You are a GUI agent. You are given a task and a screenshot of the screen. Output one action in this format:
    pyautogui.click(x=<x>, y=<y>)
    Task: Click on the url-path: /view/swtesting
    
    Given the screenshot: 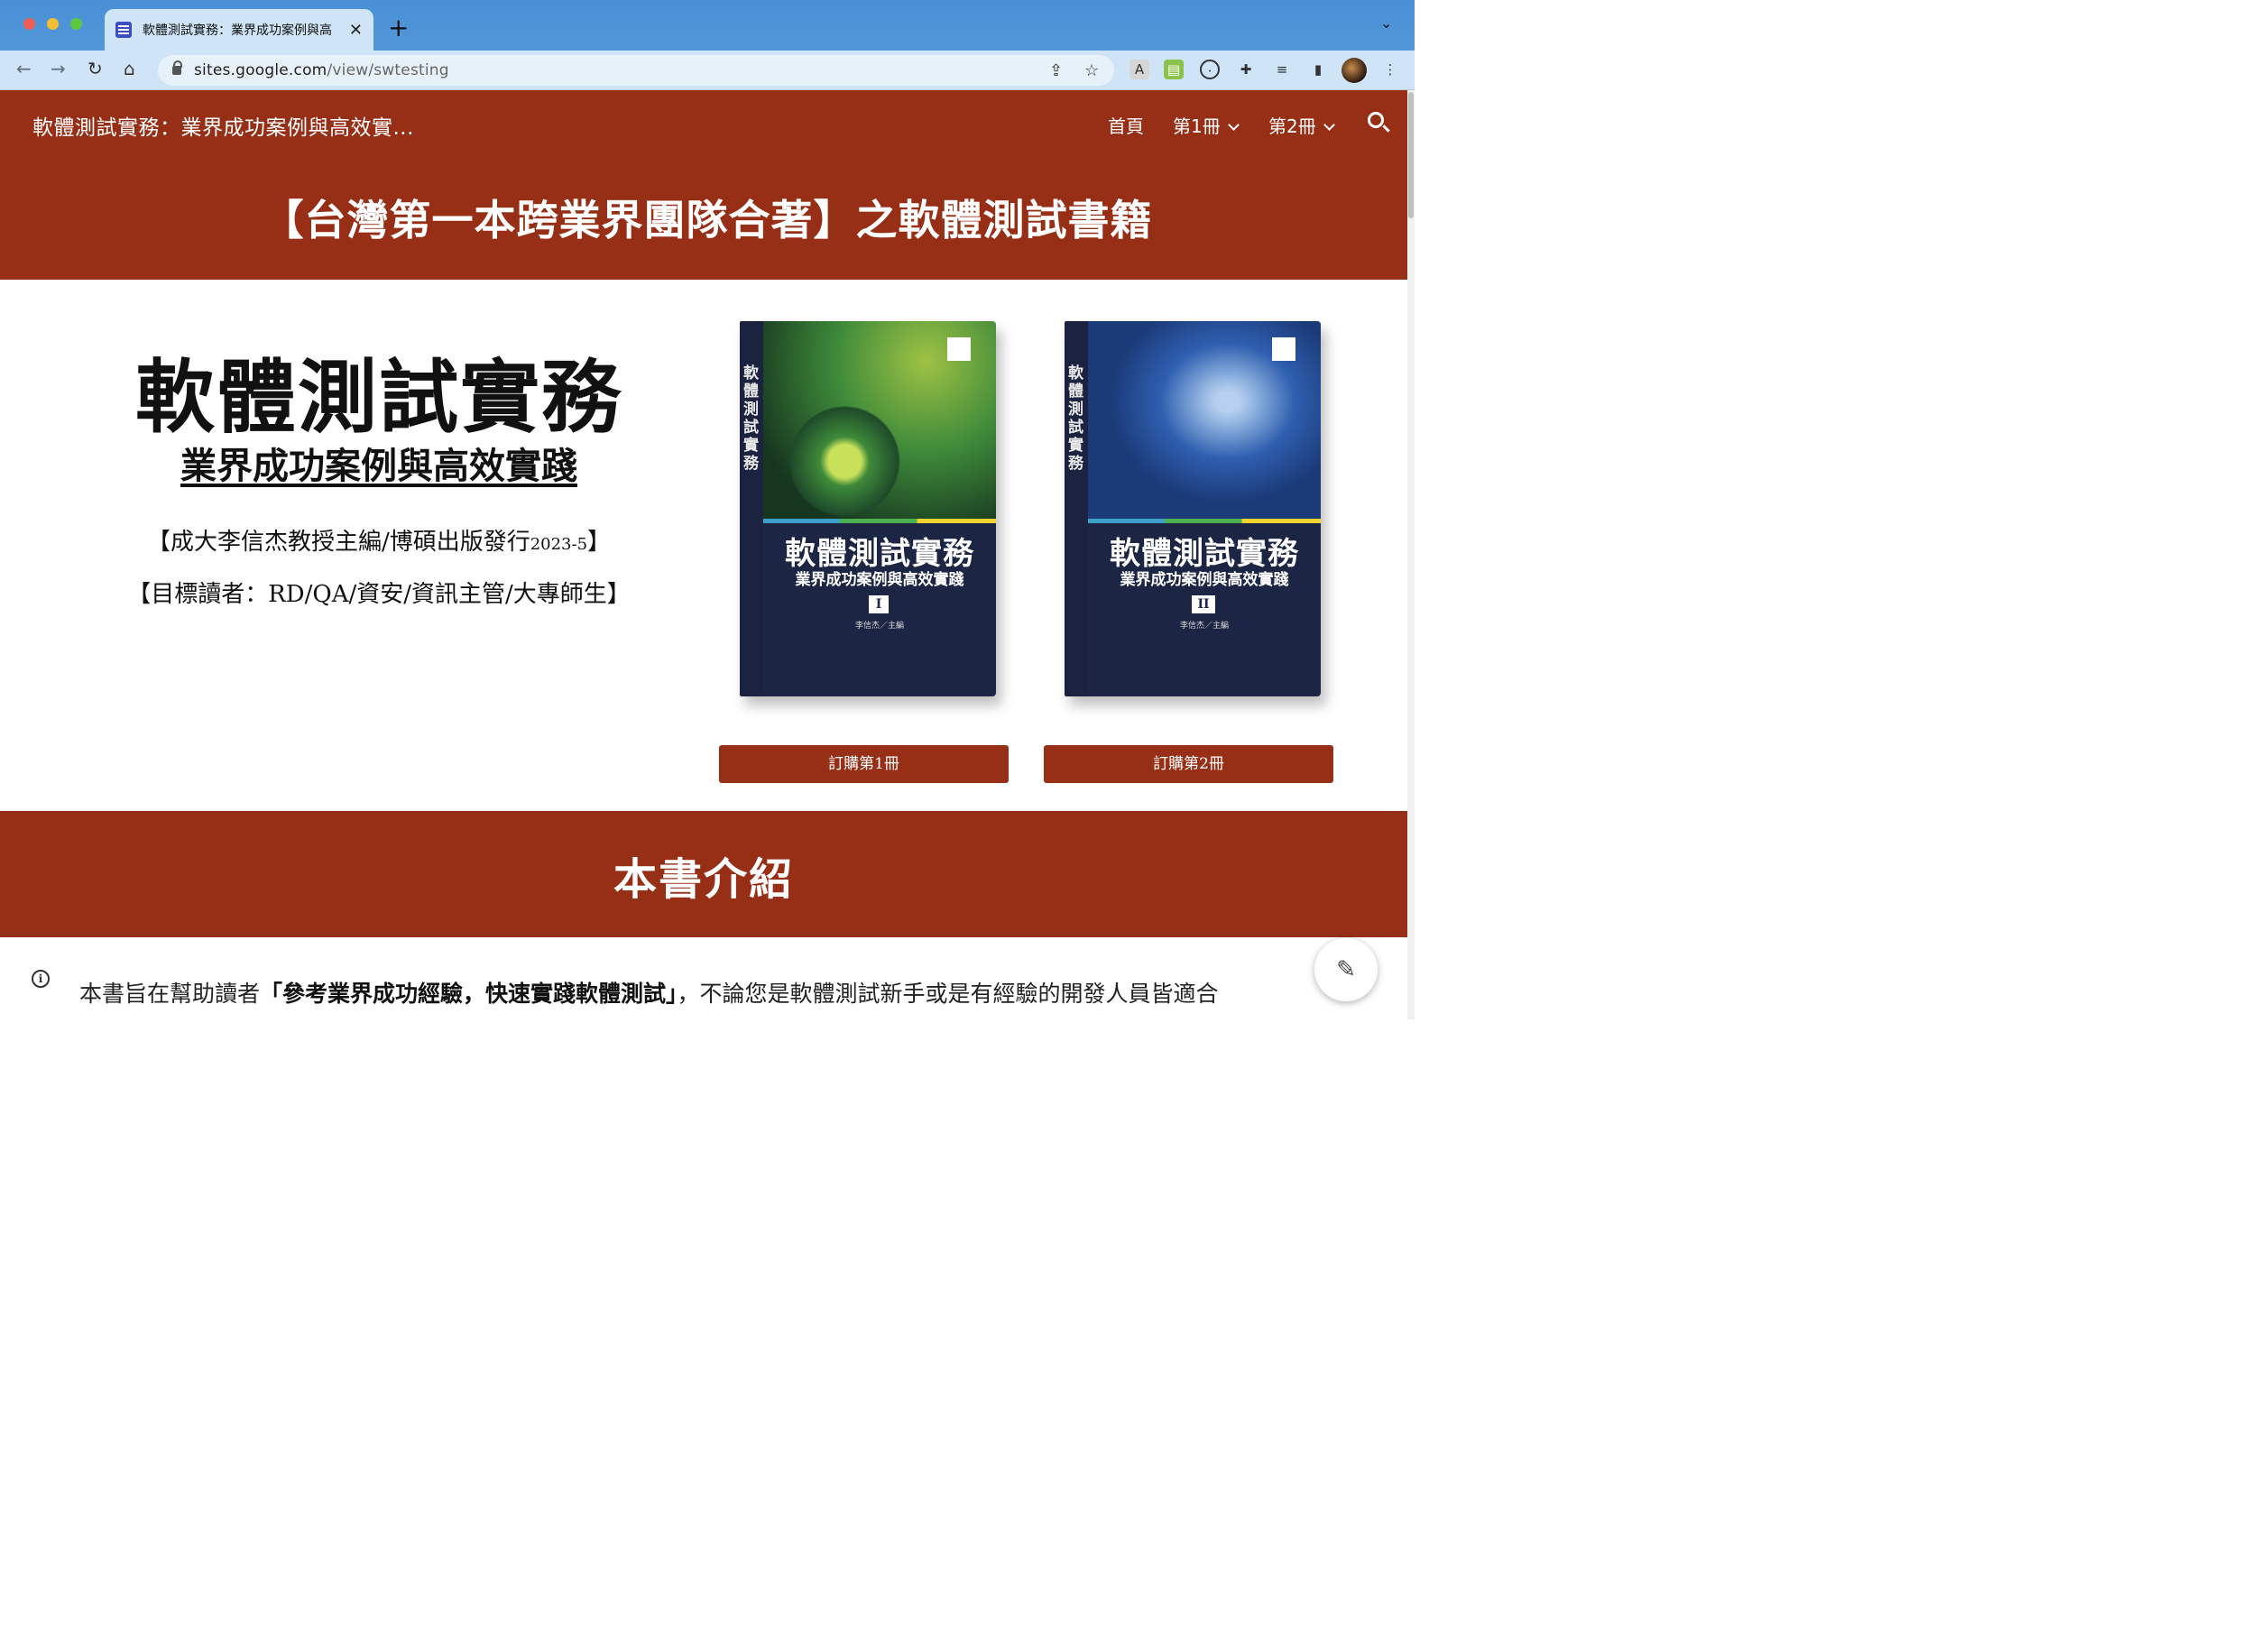 What is the action you would take?
    pyautogui.click(x=388, y=70)
    